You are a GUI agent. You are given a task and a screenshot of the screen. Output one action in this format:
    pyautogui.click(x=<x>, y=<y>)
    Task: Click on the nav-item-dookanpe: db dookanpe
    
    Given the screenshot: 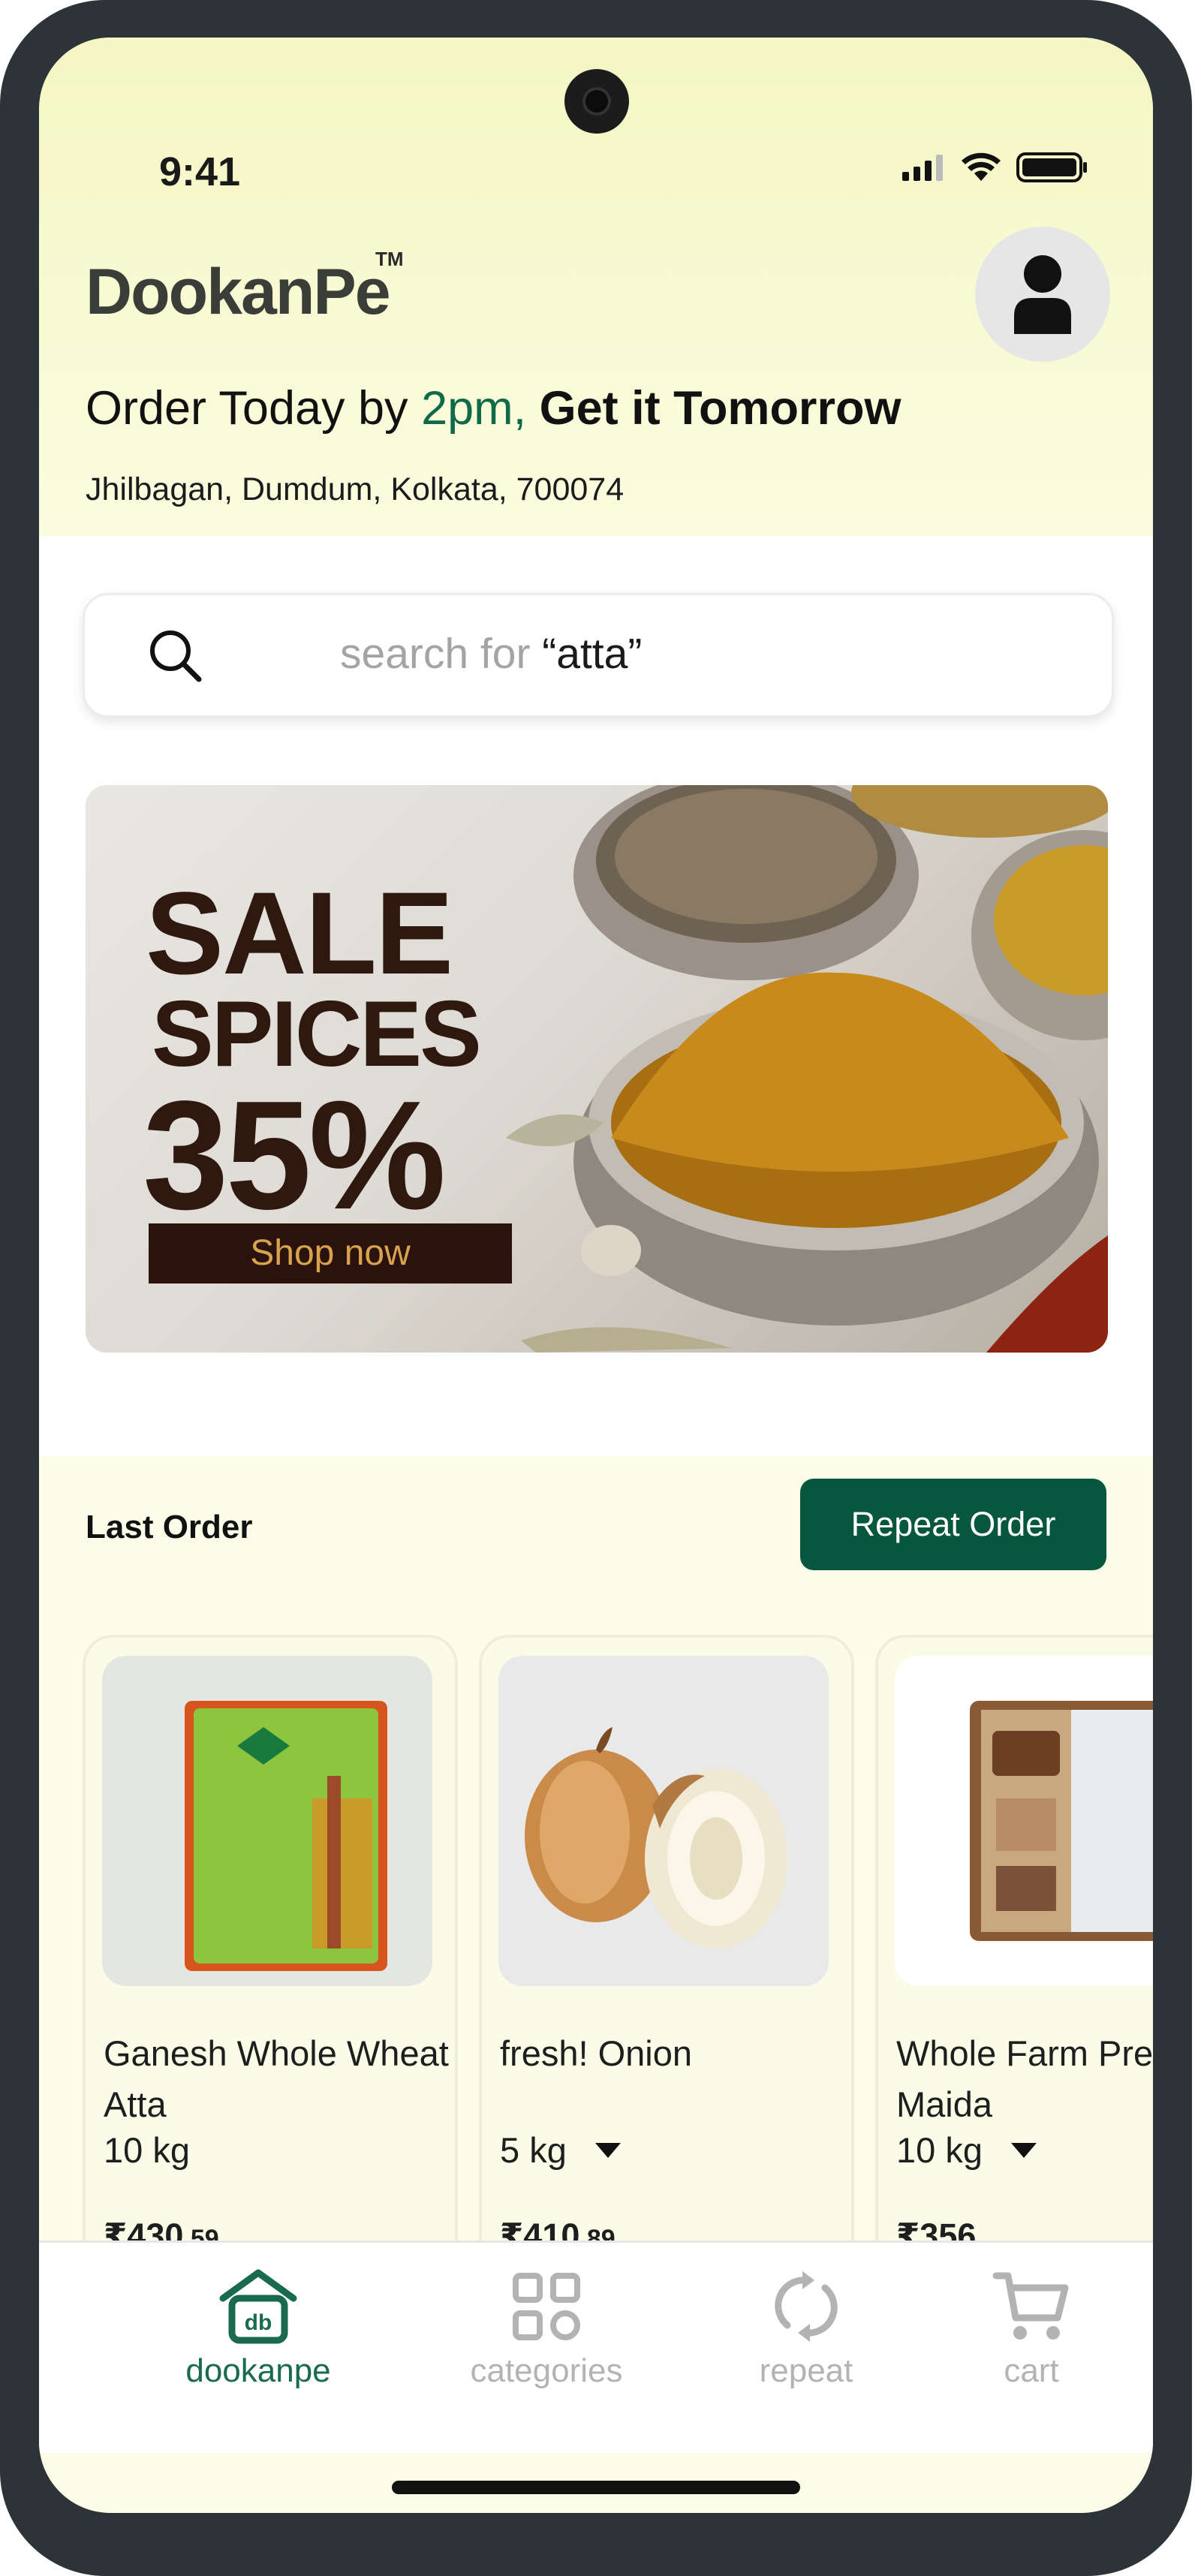 What is the action you would take?
    pyautogui.click(x=258, y=2327)
    